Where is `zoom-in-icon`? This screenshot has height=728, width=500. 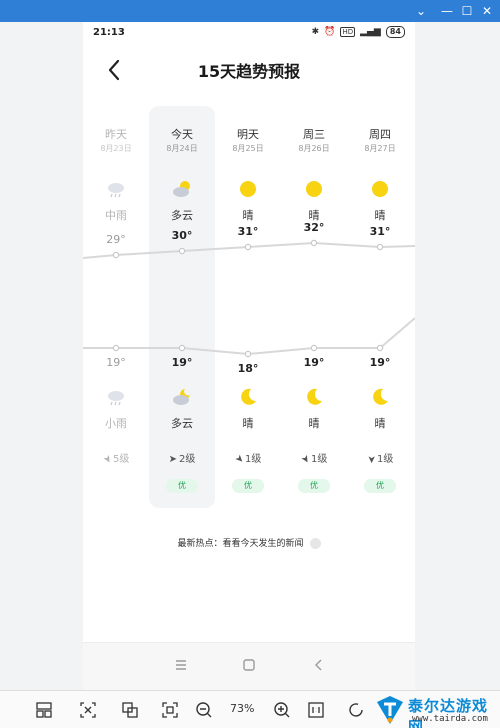 zoom-in-icon is located at coordinates (282, 710).